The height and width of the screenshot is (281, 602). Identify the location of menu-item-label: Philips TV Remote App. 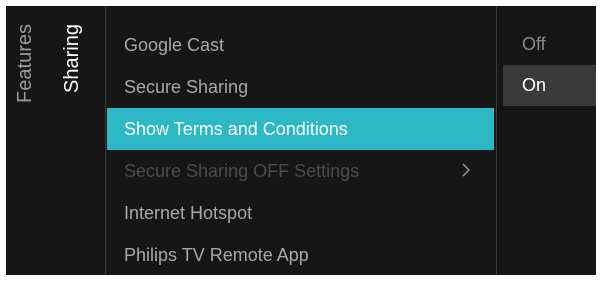
(216, 254).